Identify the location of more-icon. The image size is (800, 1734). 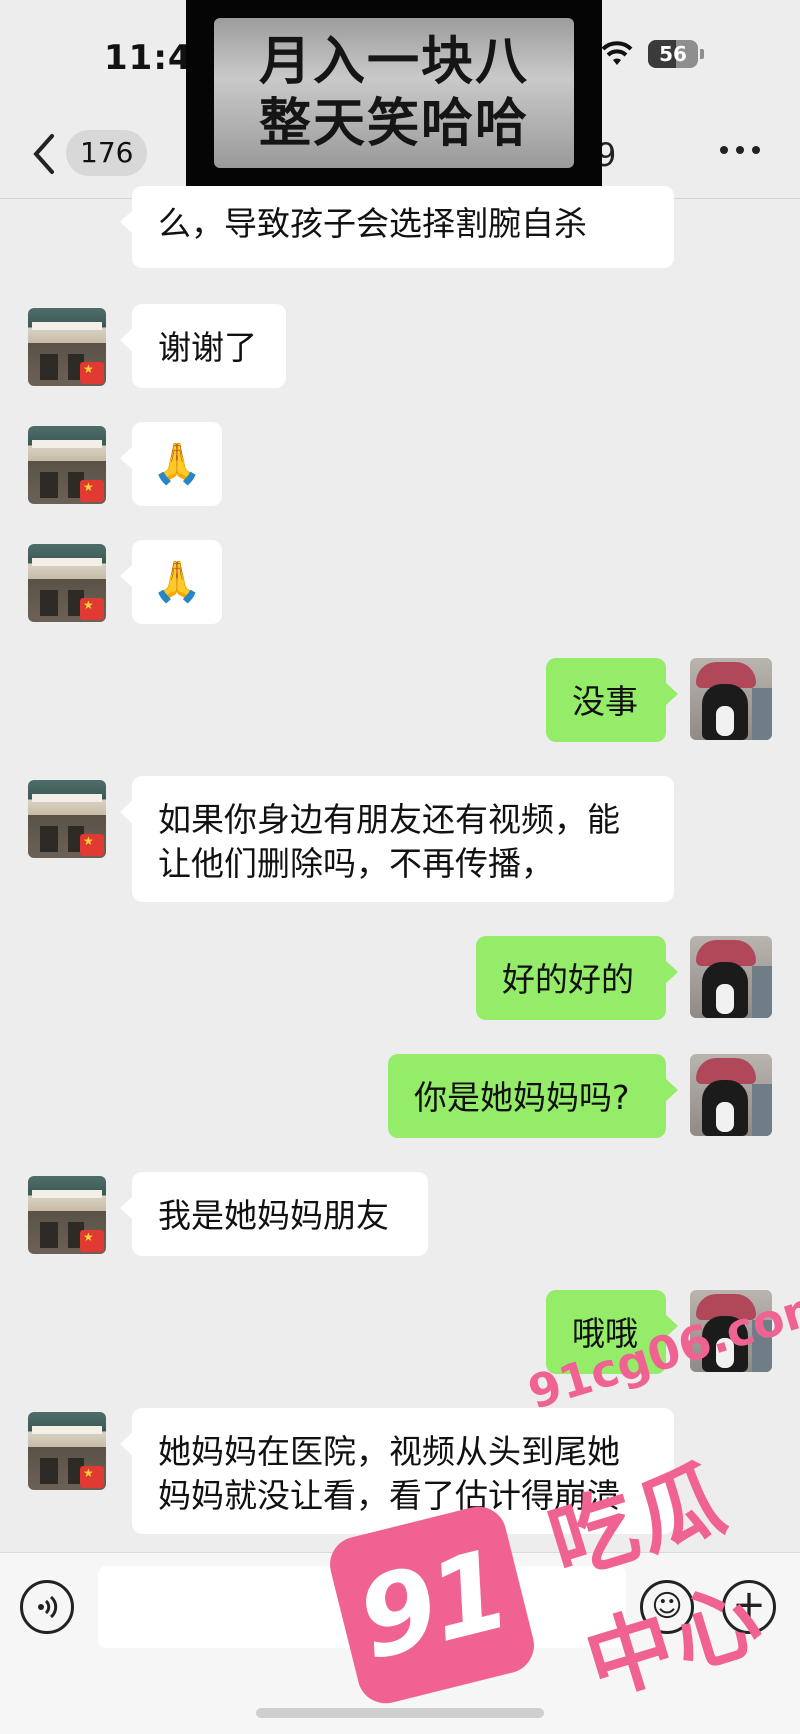
(740, 150).